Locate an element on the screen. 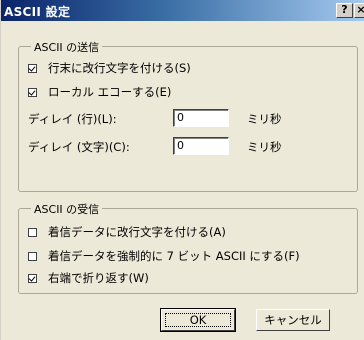 This screenshot has height=340, width=364. wrap-lines-label: 右端で折り返す(W) is located at coordinates (98, 278).